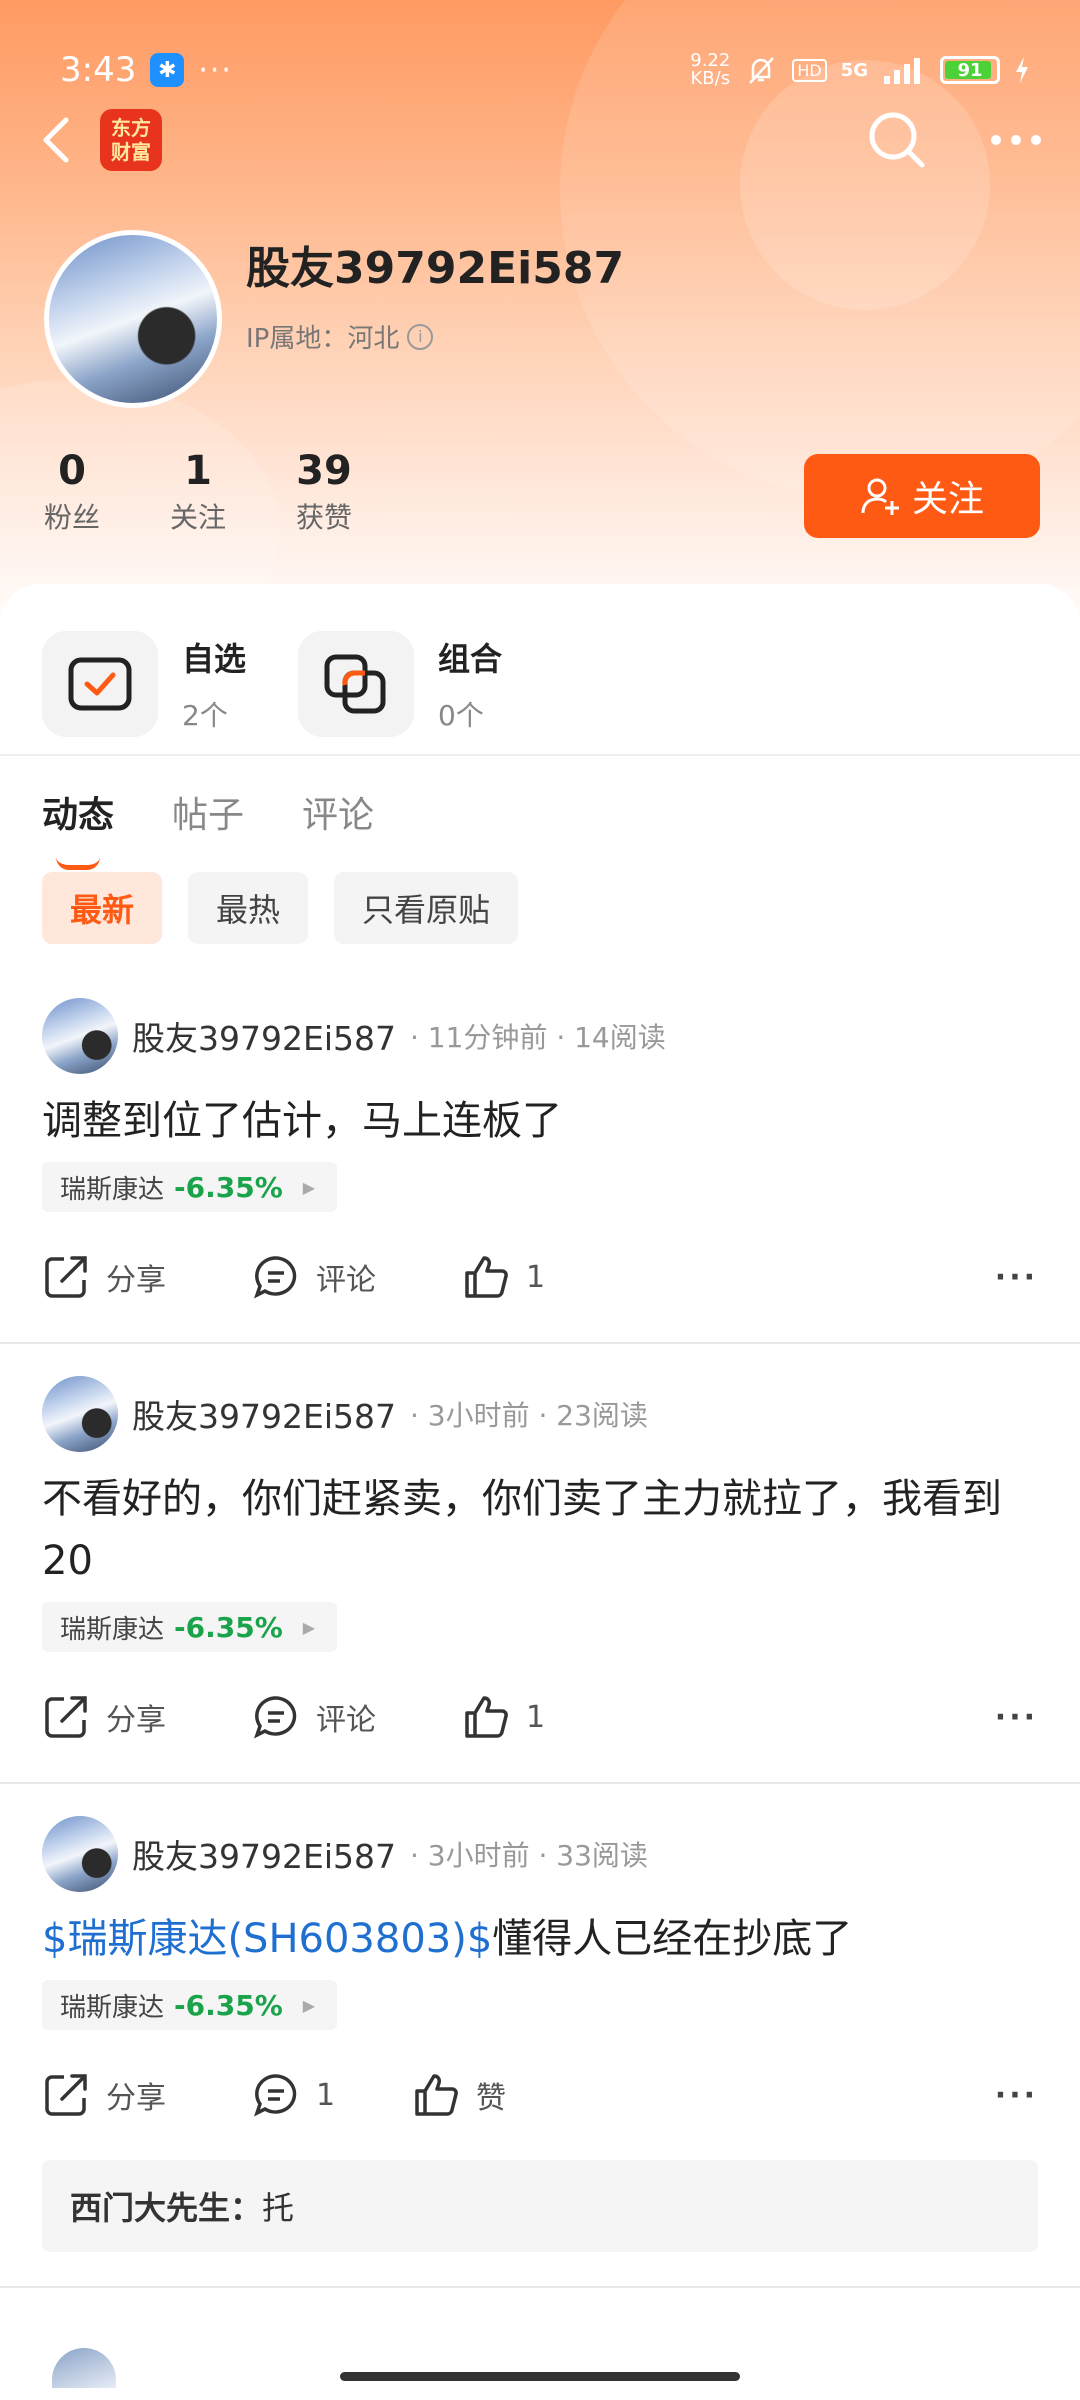  Describe the element at coordinates (435, 268) in the screenshot. I see `profile-username: 股友39792Ei587` at that location.